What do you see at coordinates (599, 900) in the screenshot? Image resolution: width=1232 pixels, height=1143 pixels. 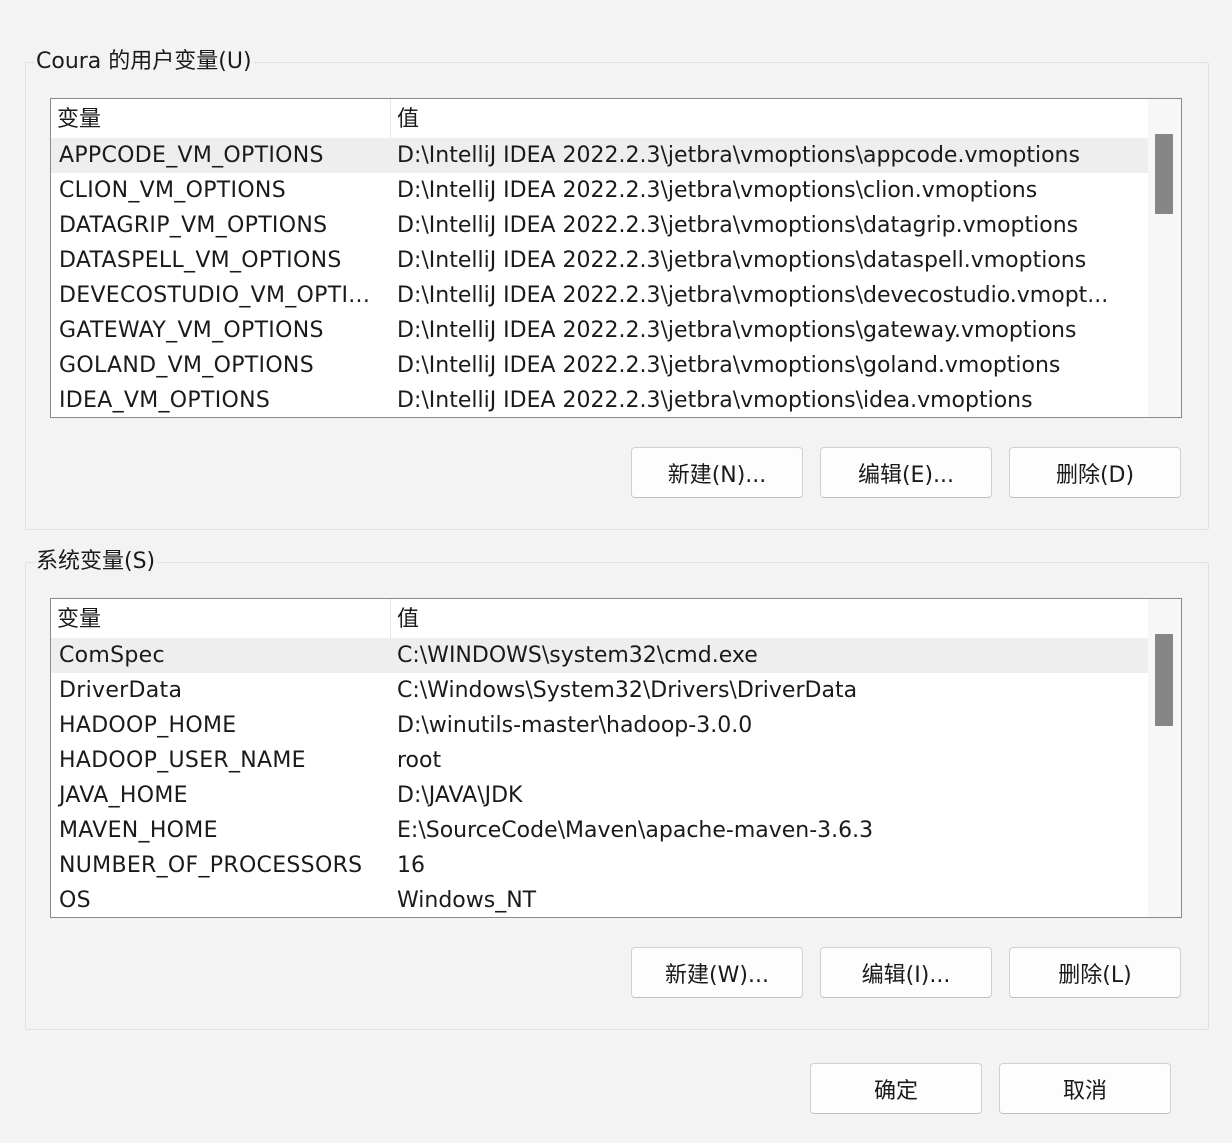 I see `table-row: OS Windows_NT` at bounding box center [599, 900].